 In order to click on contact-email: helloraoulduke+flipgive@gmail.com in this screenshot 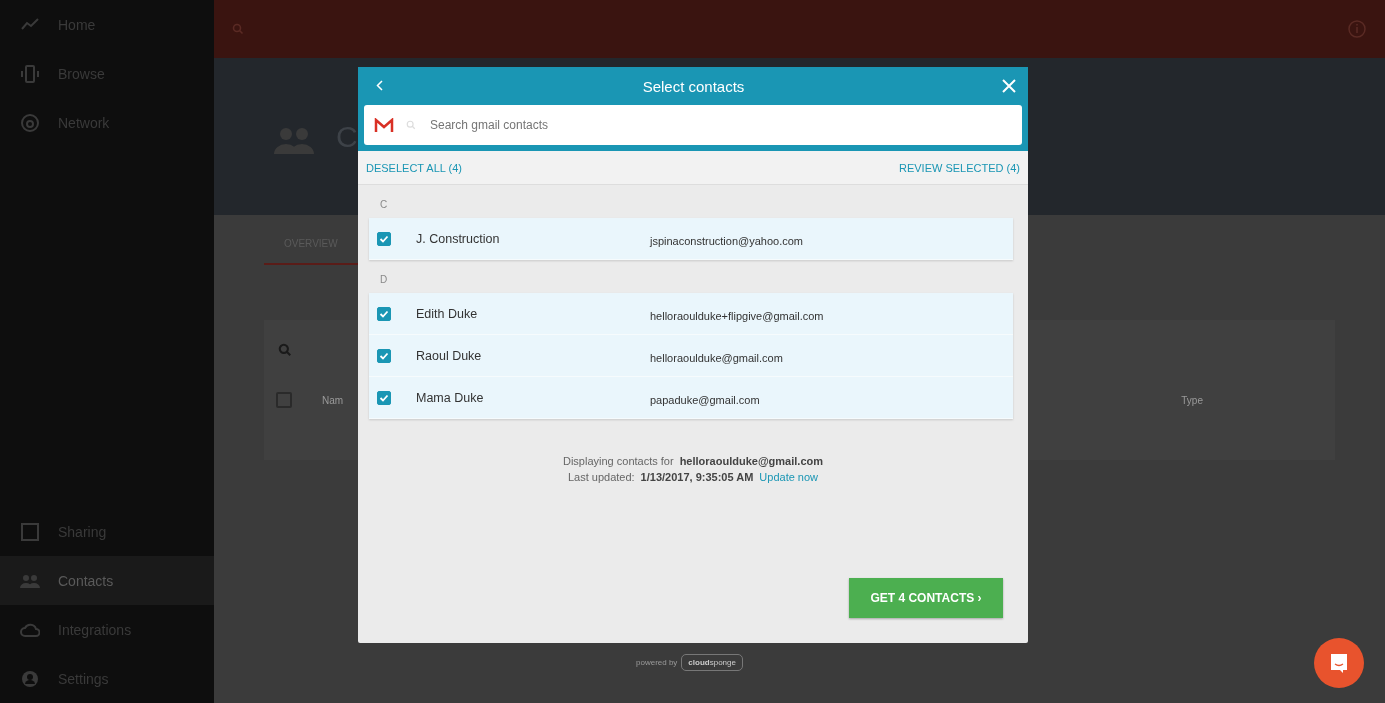, I will do `click(737, 315)`.